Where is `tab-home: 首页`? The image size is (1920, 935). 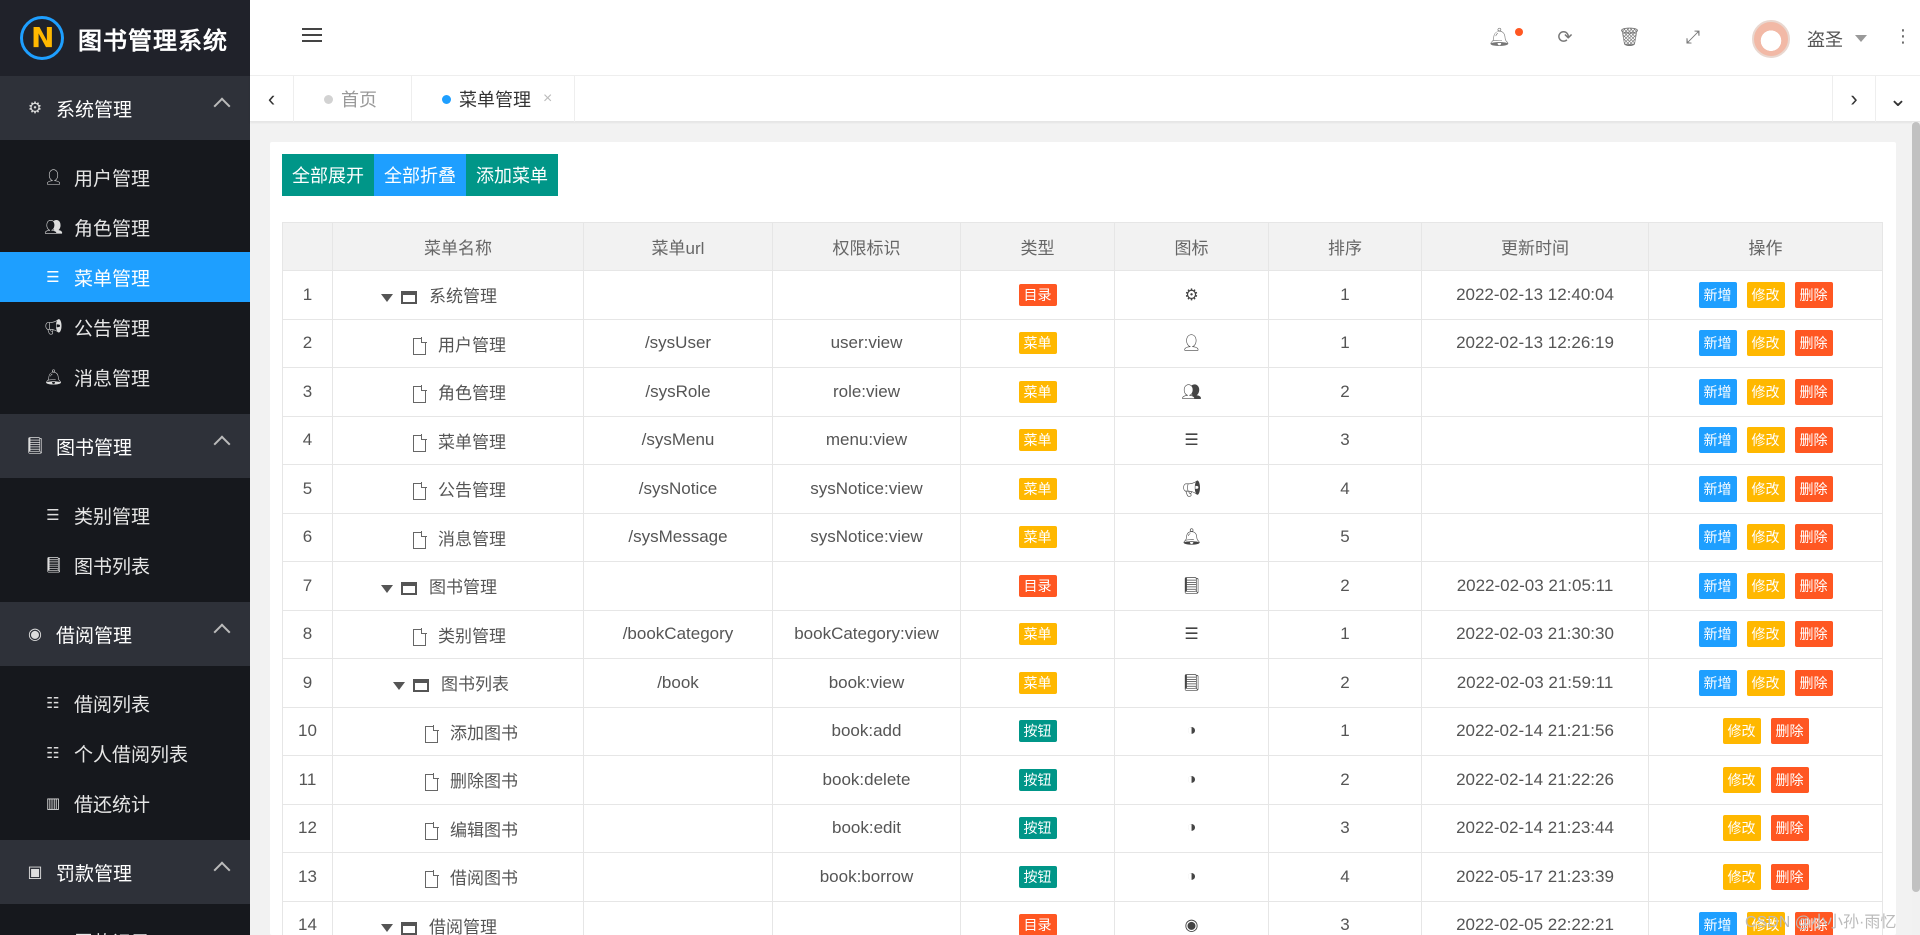
tab-home: 首页 is located at coordinates (353, 99).